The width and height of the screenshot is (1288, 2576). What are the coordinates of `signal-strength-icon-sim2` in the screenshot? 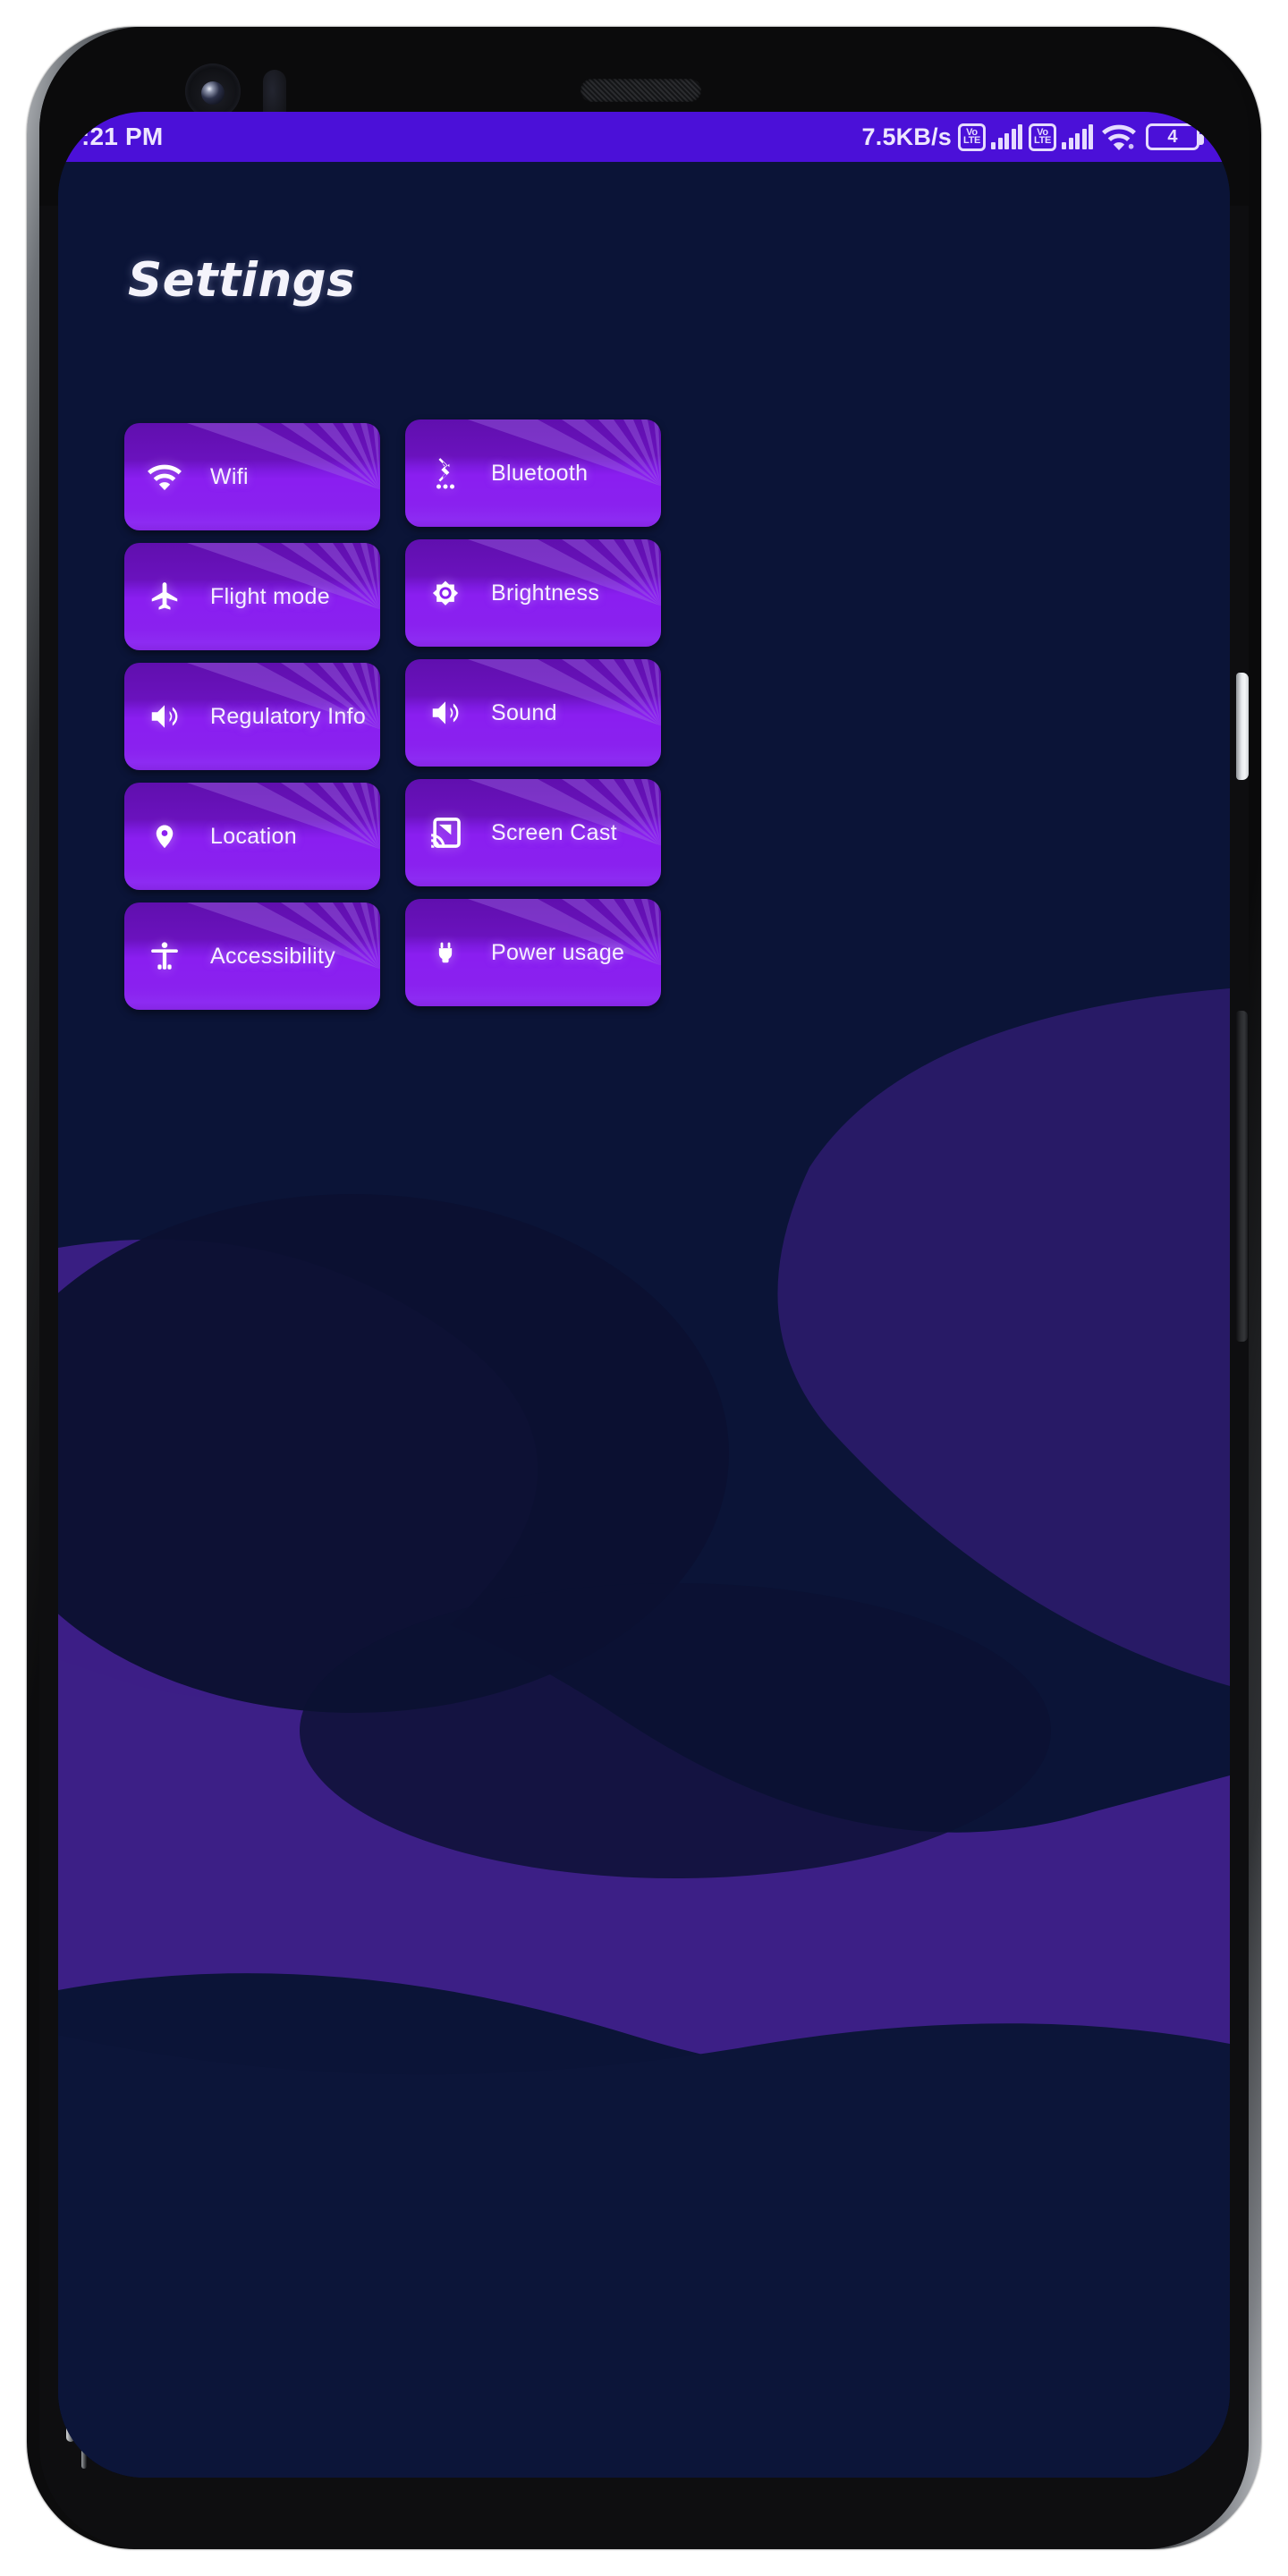 It's located at (1077, 136).